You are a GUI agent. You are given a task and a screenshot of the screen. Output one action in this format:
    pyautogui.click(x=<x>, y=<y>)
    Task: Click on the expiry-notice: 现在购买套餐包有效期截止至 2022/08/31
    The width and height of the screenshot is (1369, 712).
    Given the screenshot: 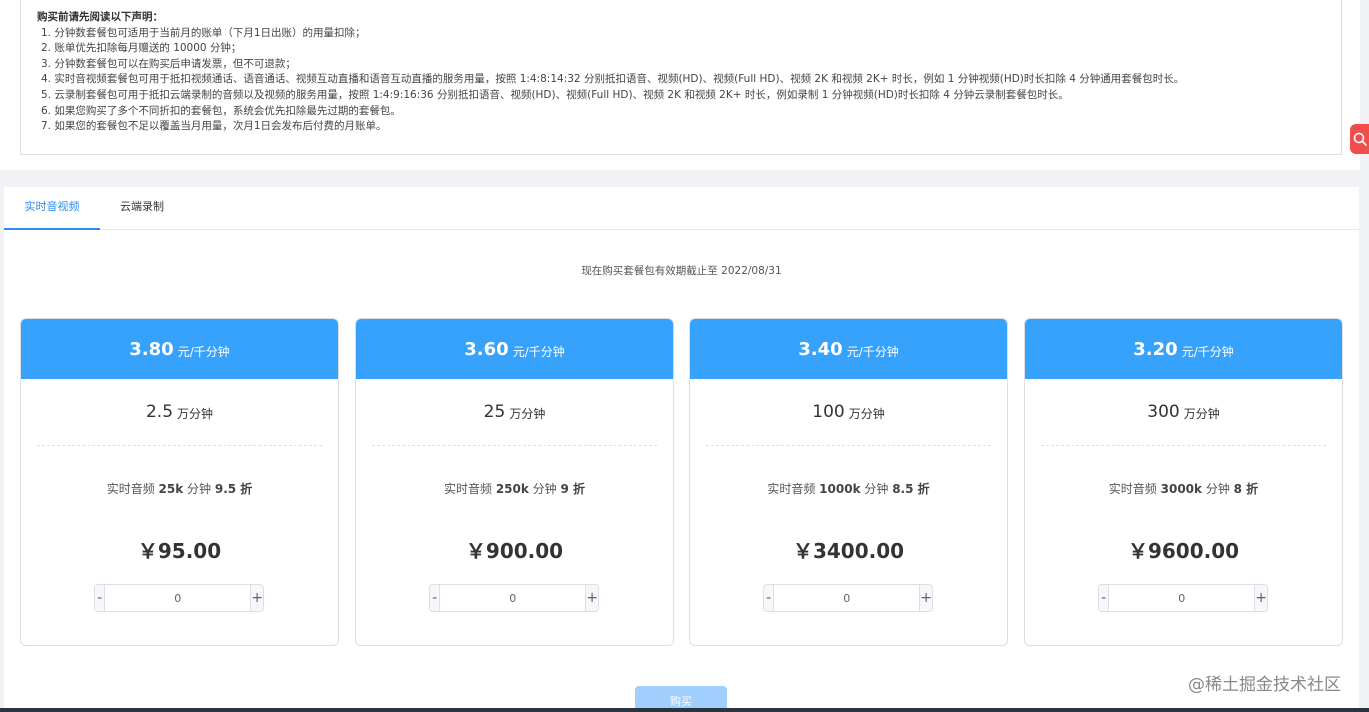 What is the action you would take?
    pyautogui.click(x=681, y=271)
    